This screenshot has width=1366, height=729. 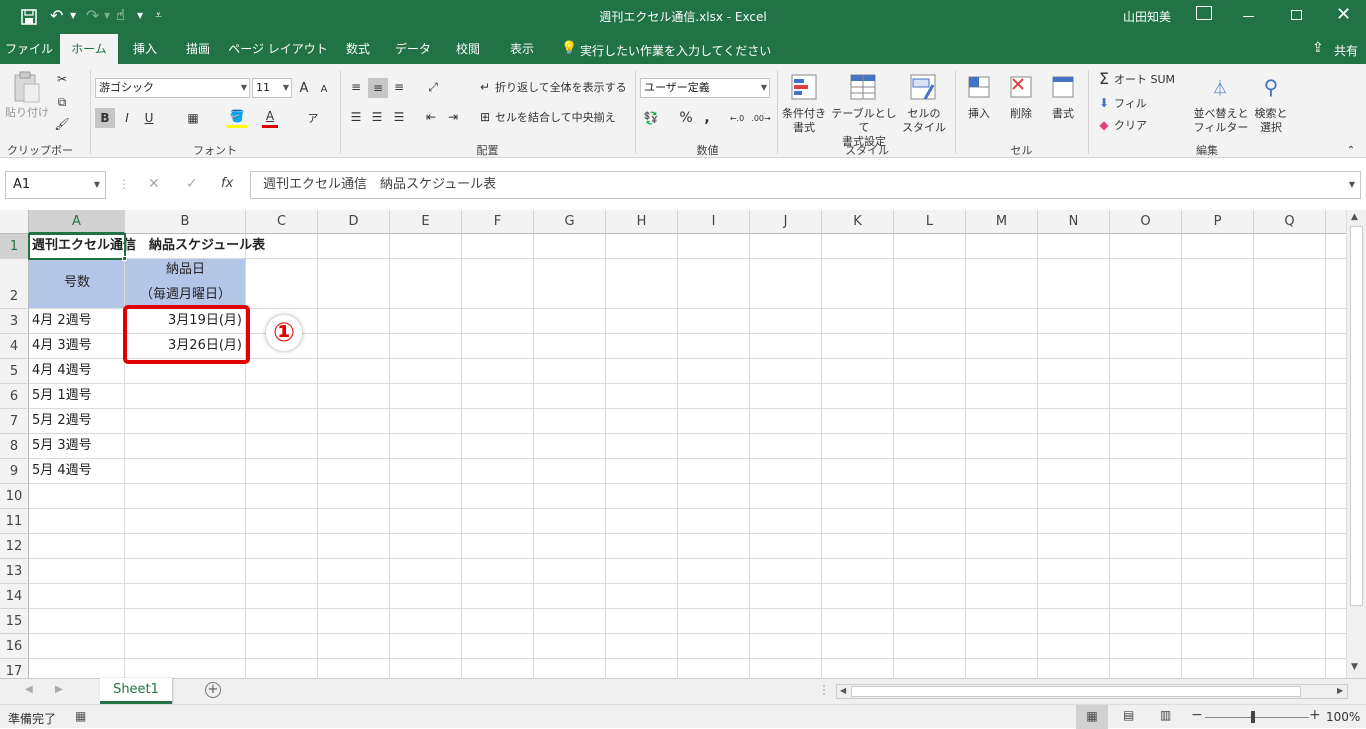 I want to click on next-sheet-icon: ▶, so click(x=59, y=689).